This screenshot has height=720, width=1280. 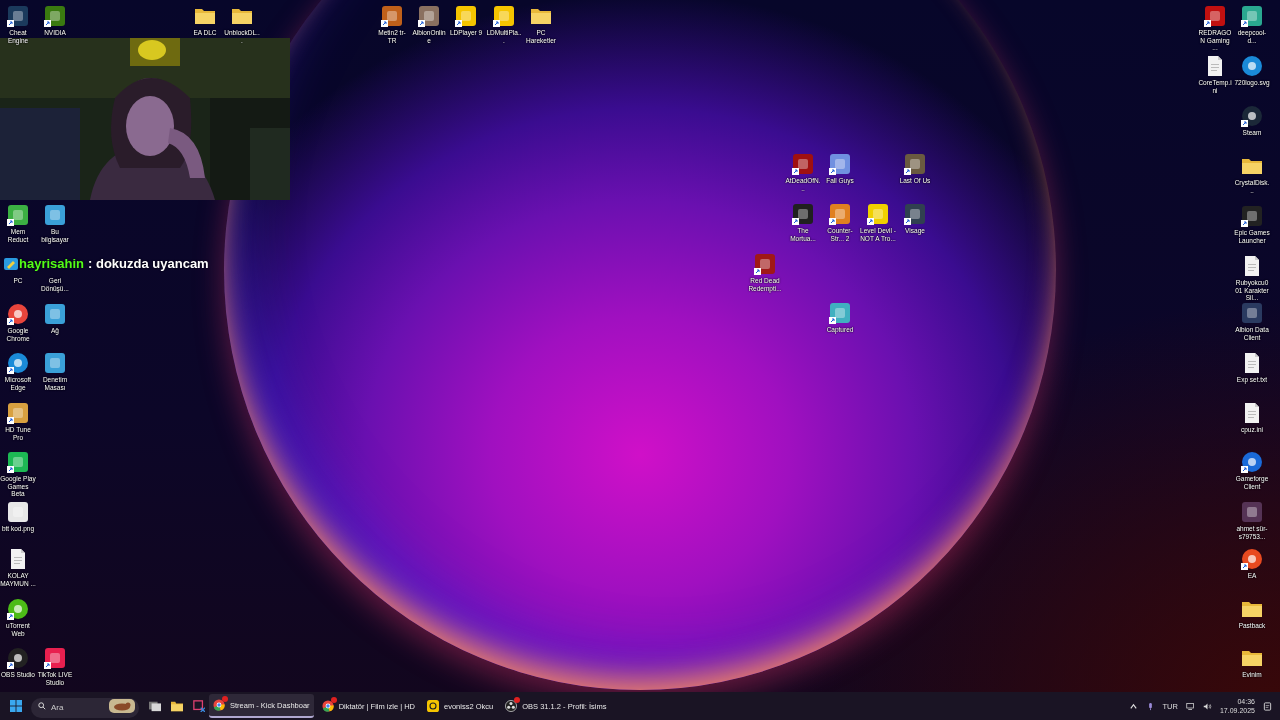 What do you see at coordinates (1190, 706) in the screenshot?
I see `network-icon` at bounding box center [1190, 706].